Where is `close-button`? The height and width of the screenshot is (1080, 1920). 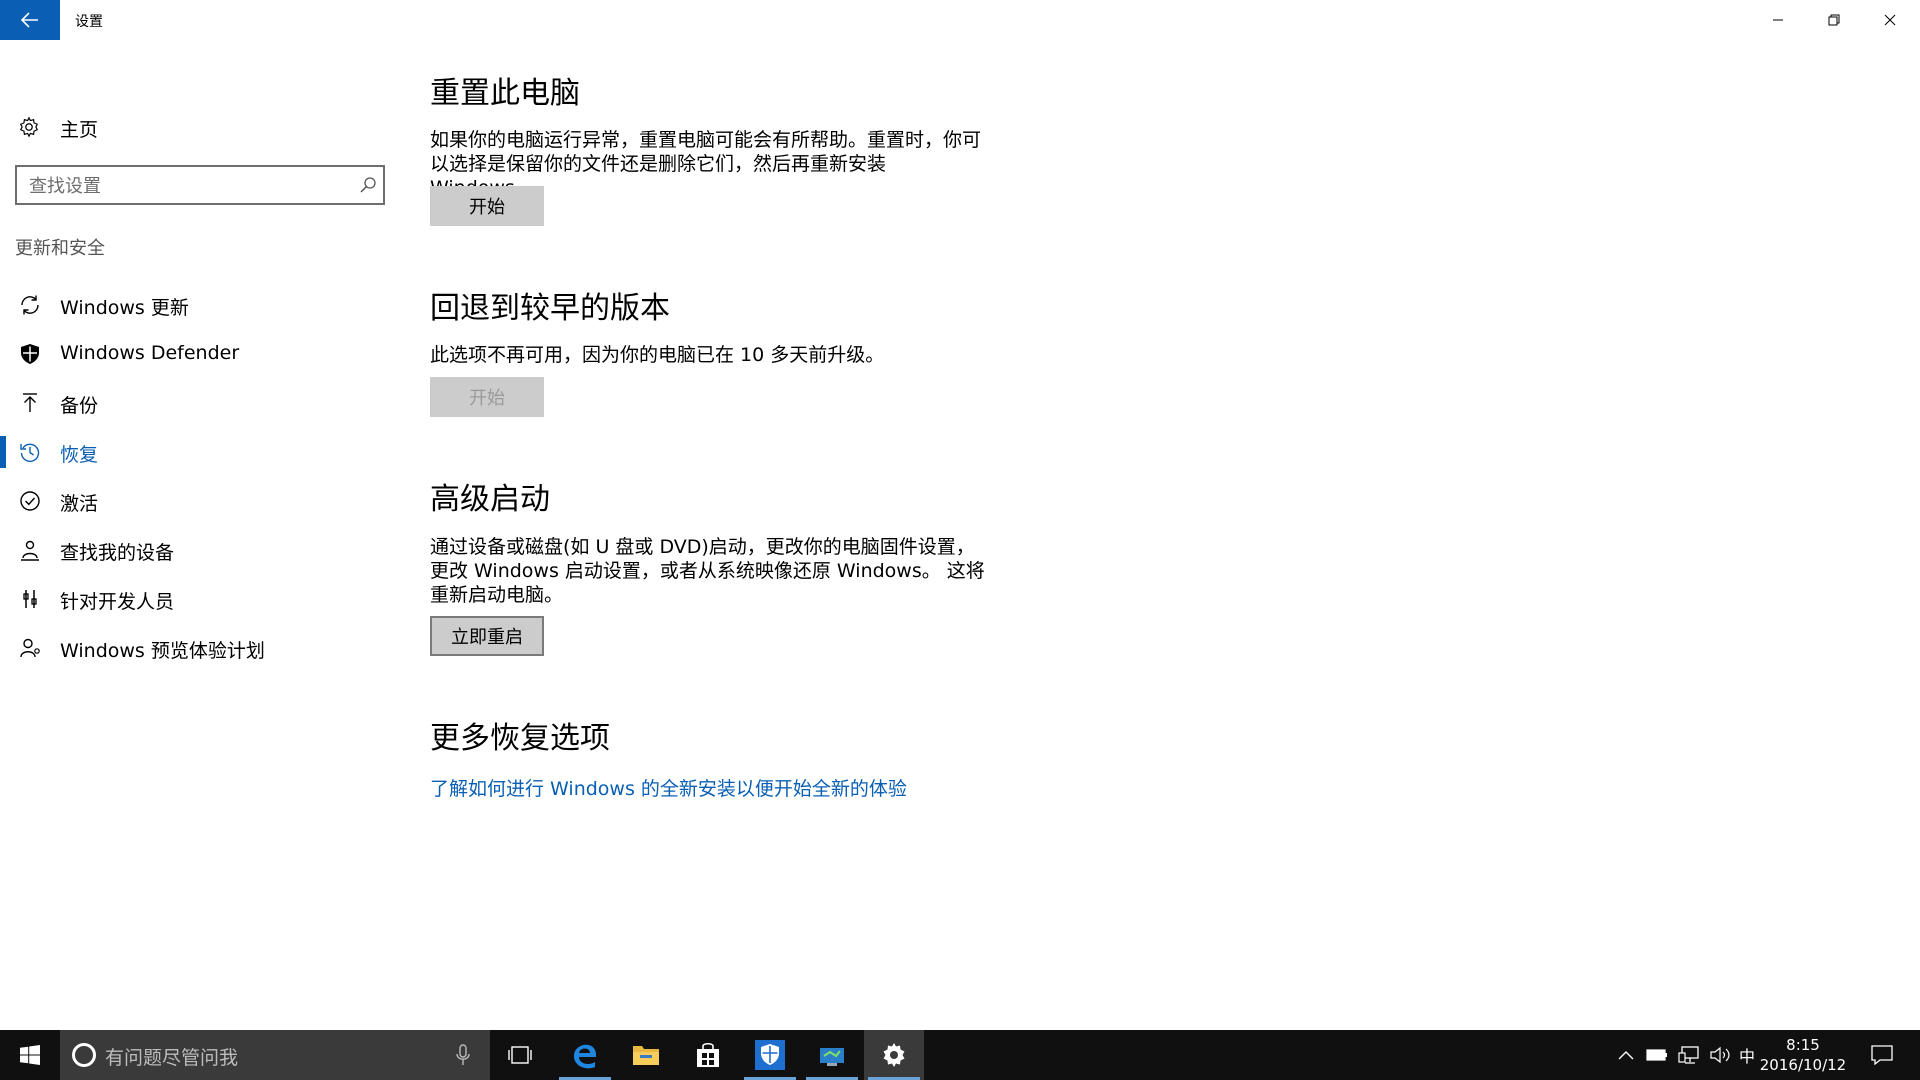 close-button is located at coordinates (1890, 20).